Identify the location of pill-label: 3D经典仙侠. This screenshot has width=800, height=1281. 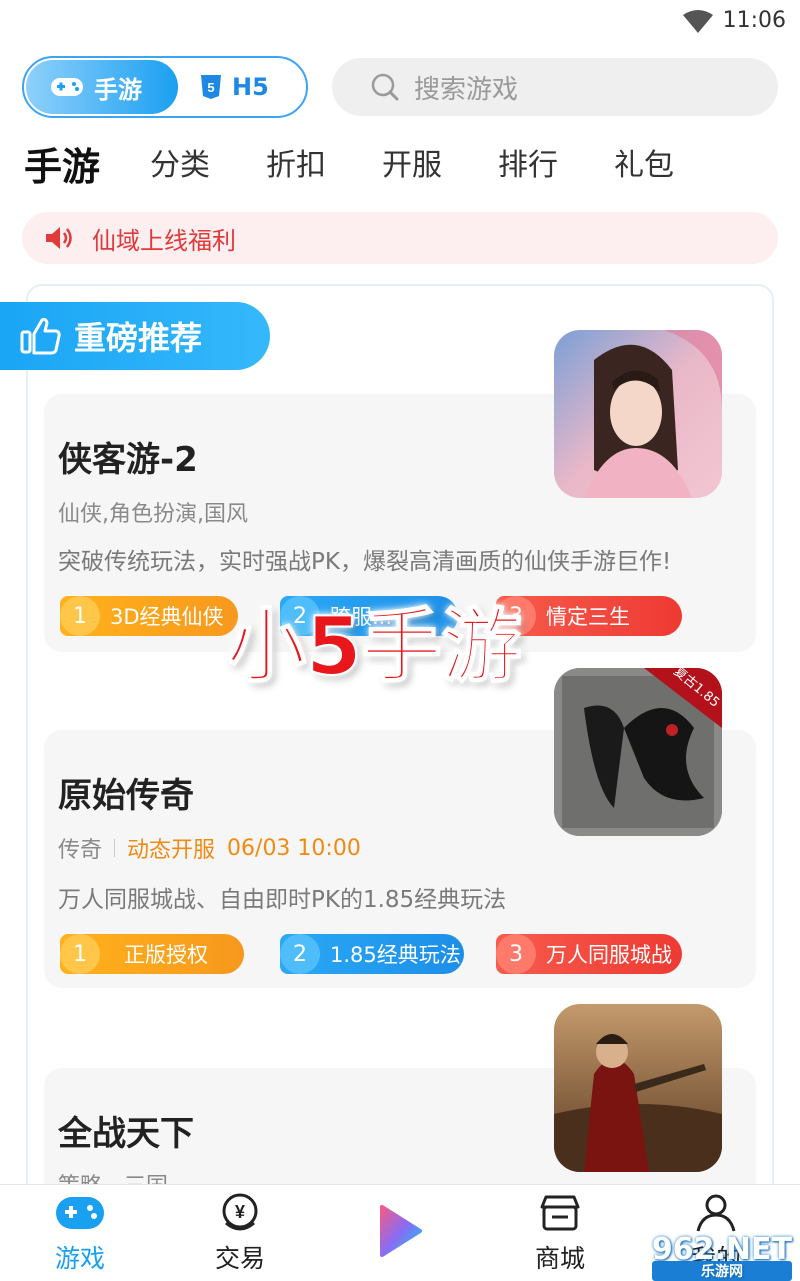
(167, 617).